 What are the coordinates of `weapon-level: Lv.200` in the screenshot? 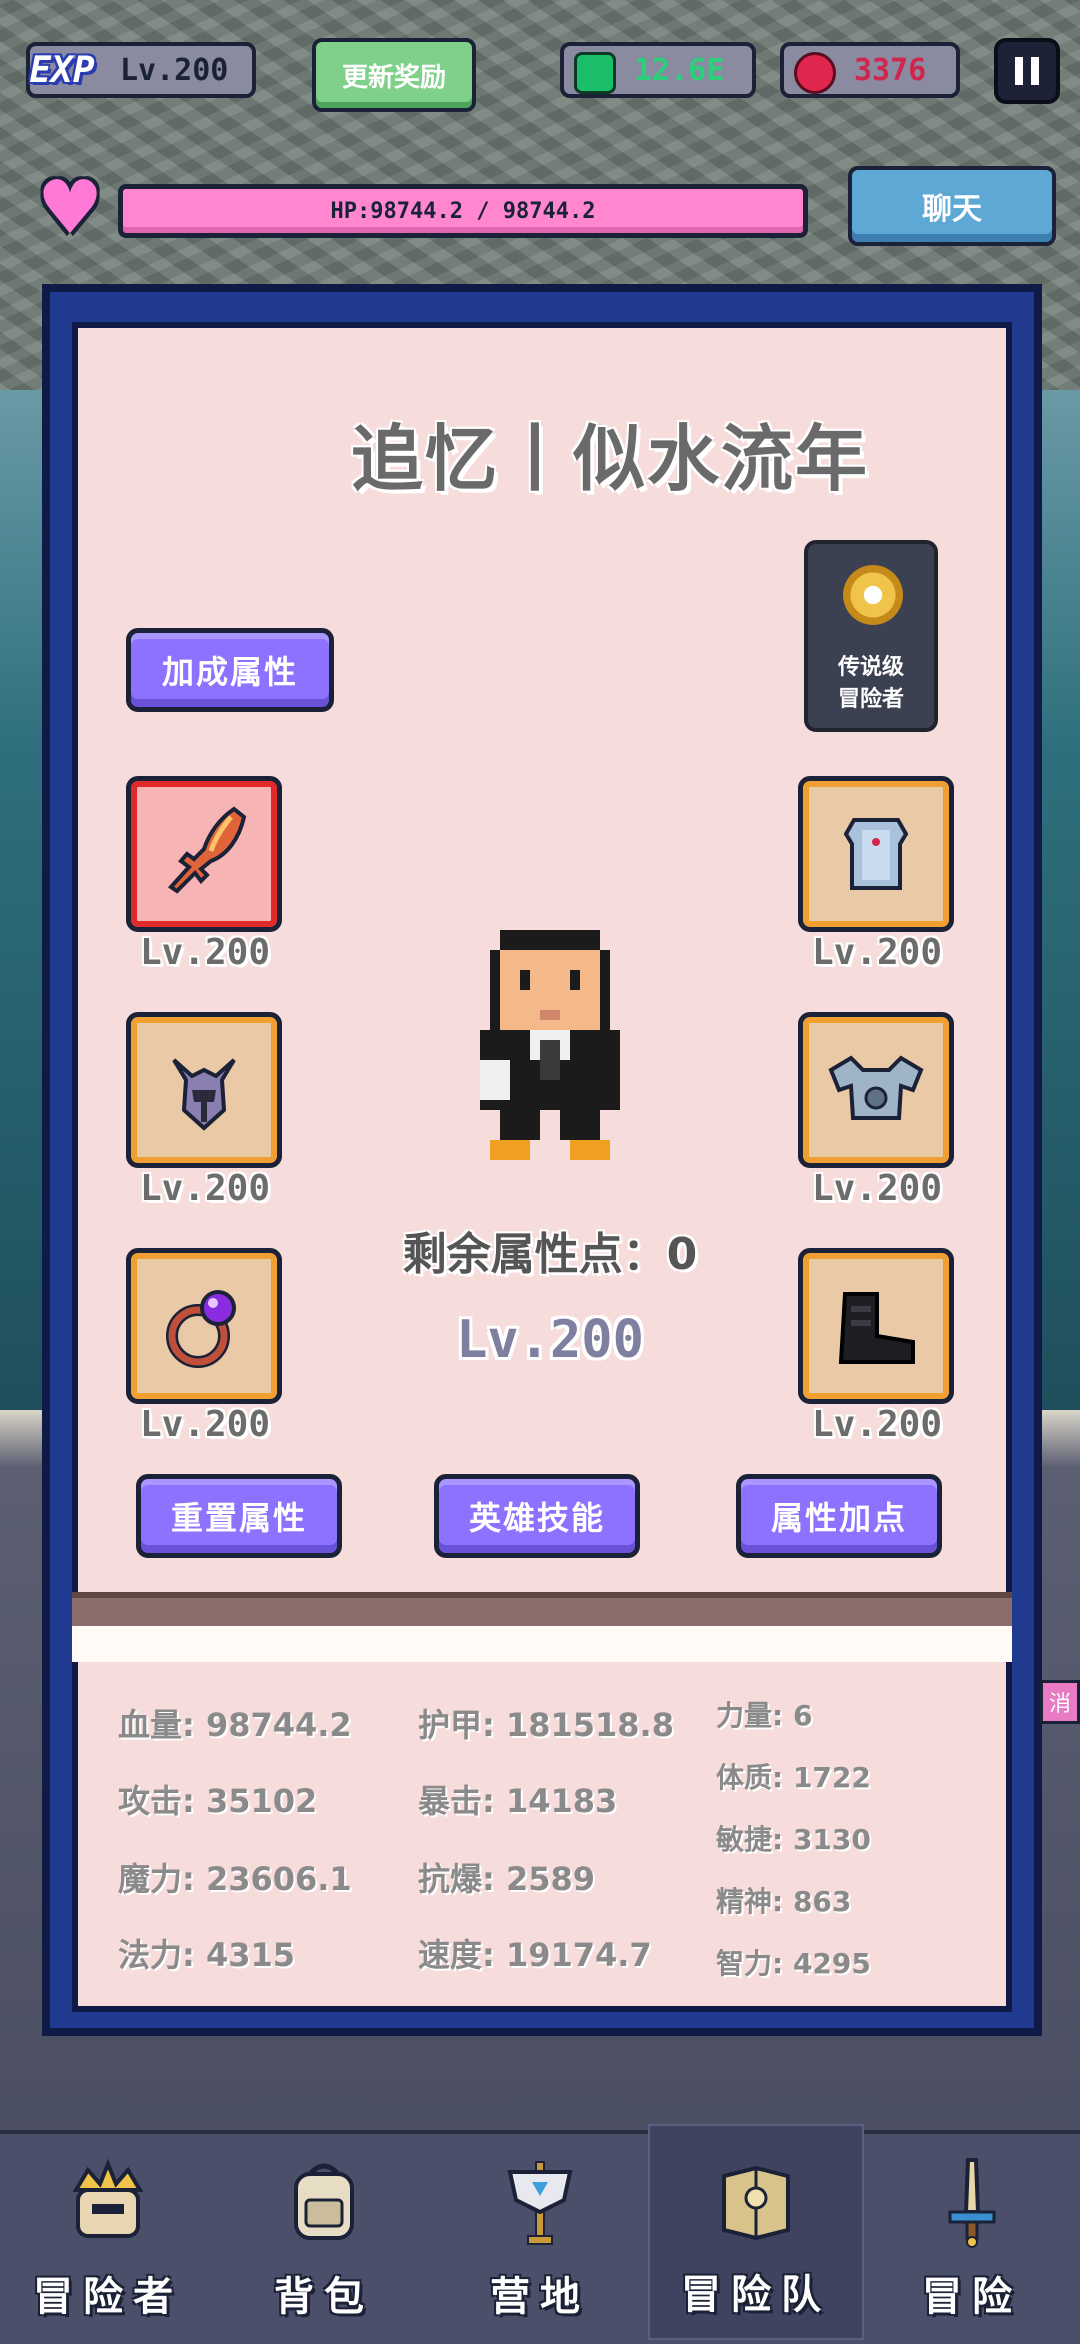 It's located at (205, 952).